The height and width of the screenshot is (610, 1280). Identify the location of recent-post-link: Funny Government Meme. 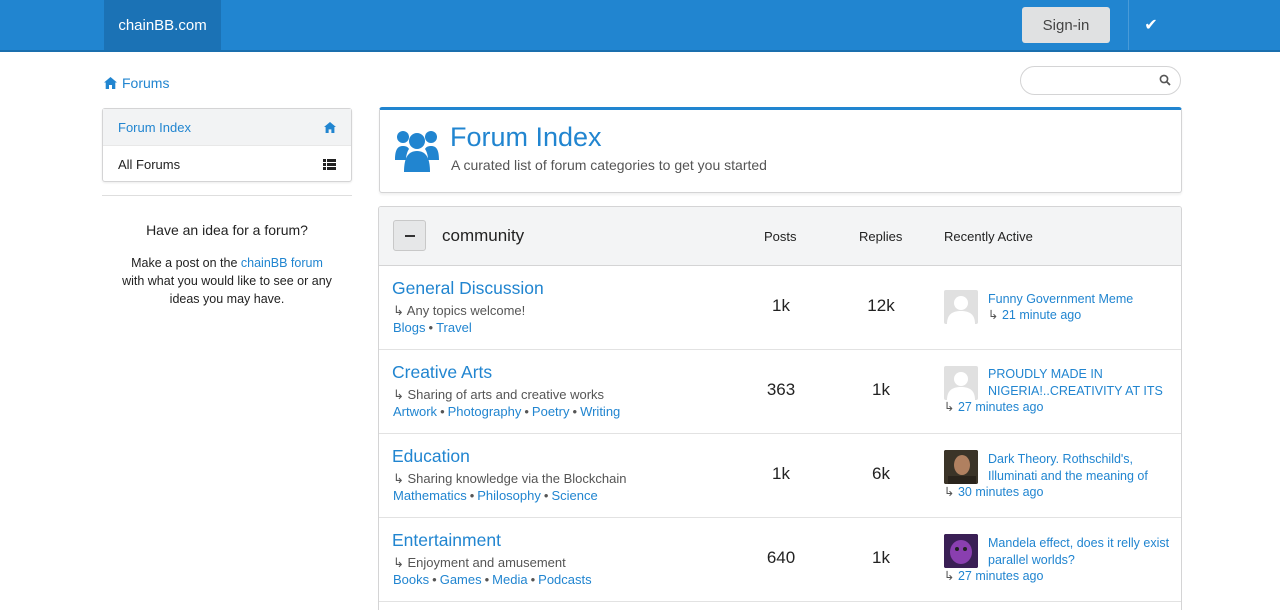
(1080, 299).